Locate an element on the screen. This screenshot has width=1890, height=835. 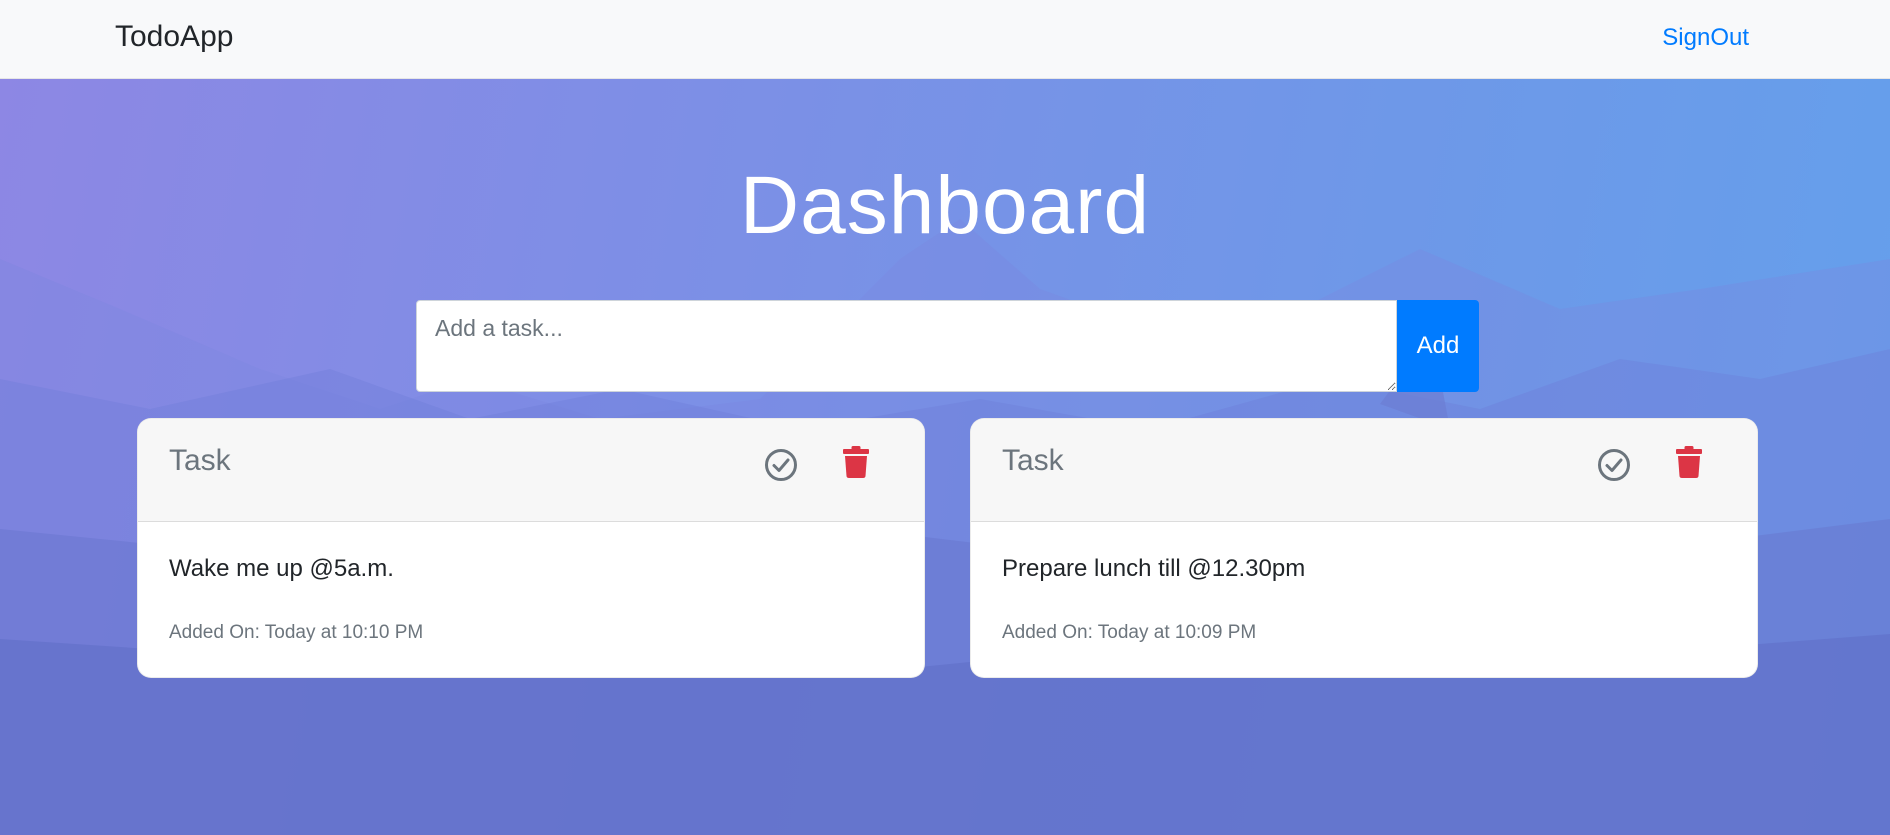
add-task-form: Add is located at coordinates (947, 346).